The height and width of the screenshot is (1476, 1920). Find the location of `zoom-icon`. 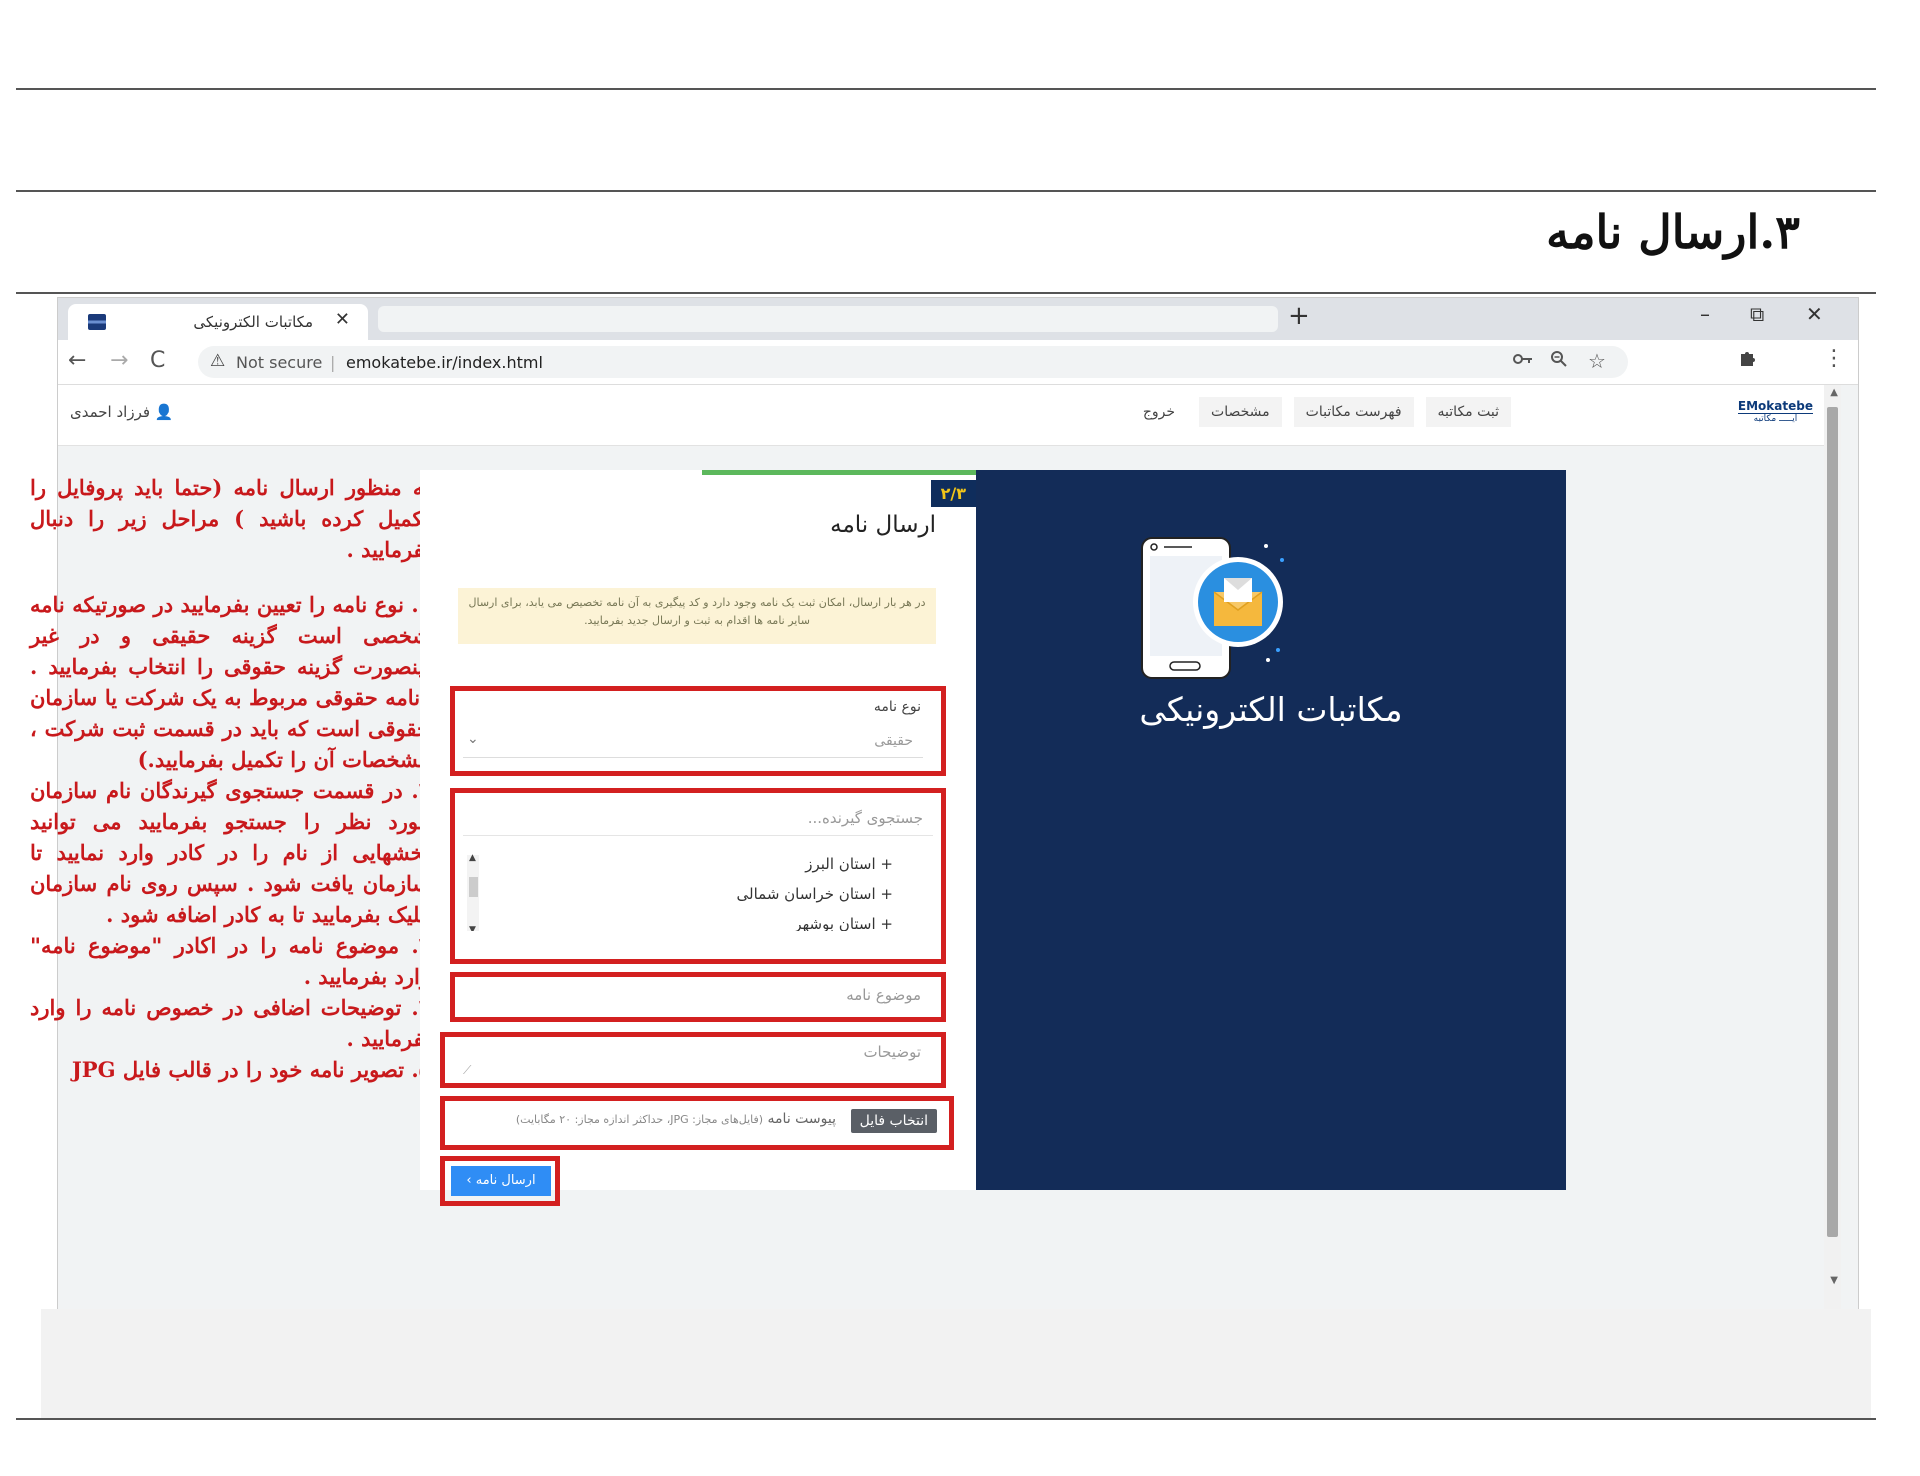

zoom-icon is located at coordinates (1559, 361).